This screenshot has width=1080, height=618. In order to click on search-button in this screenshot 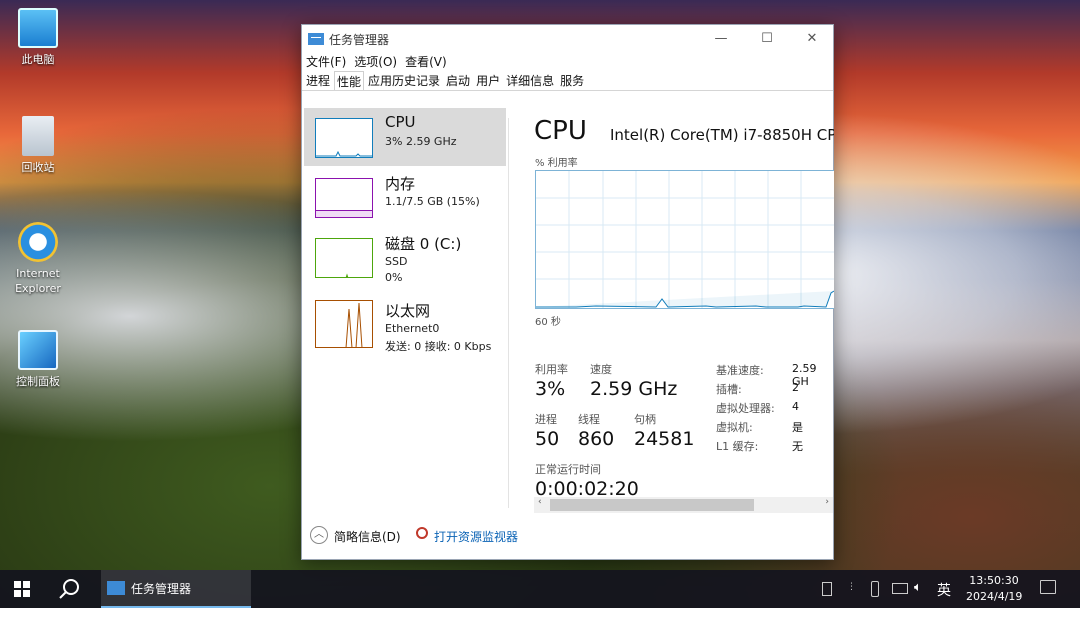, I will do `click(71, 589)`.